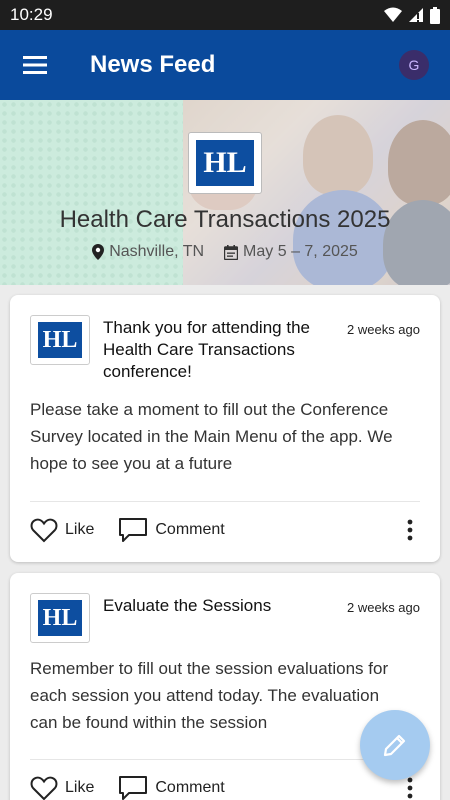 The width and height of the screenshot is (450, 800). What do you see at coordinates (225, 65) in the screenshot?
I see `app-bar: News Feed G` at bounding box center [225, 65].